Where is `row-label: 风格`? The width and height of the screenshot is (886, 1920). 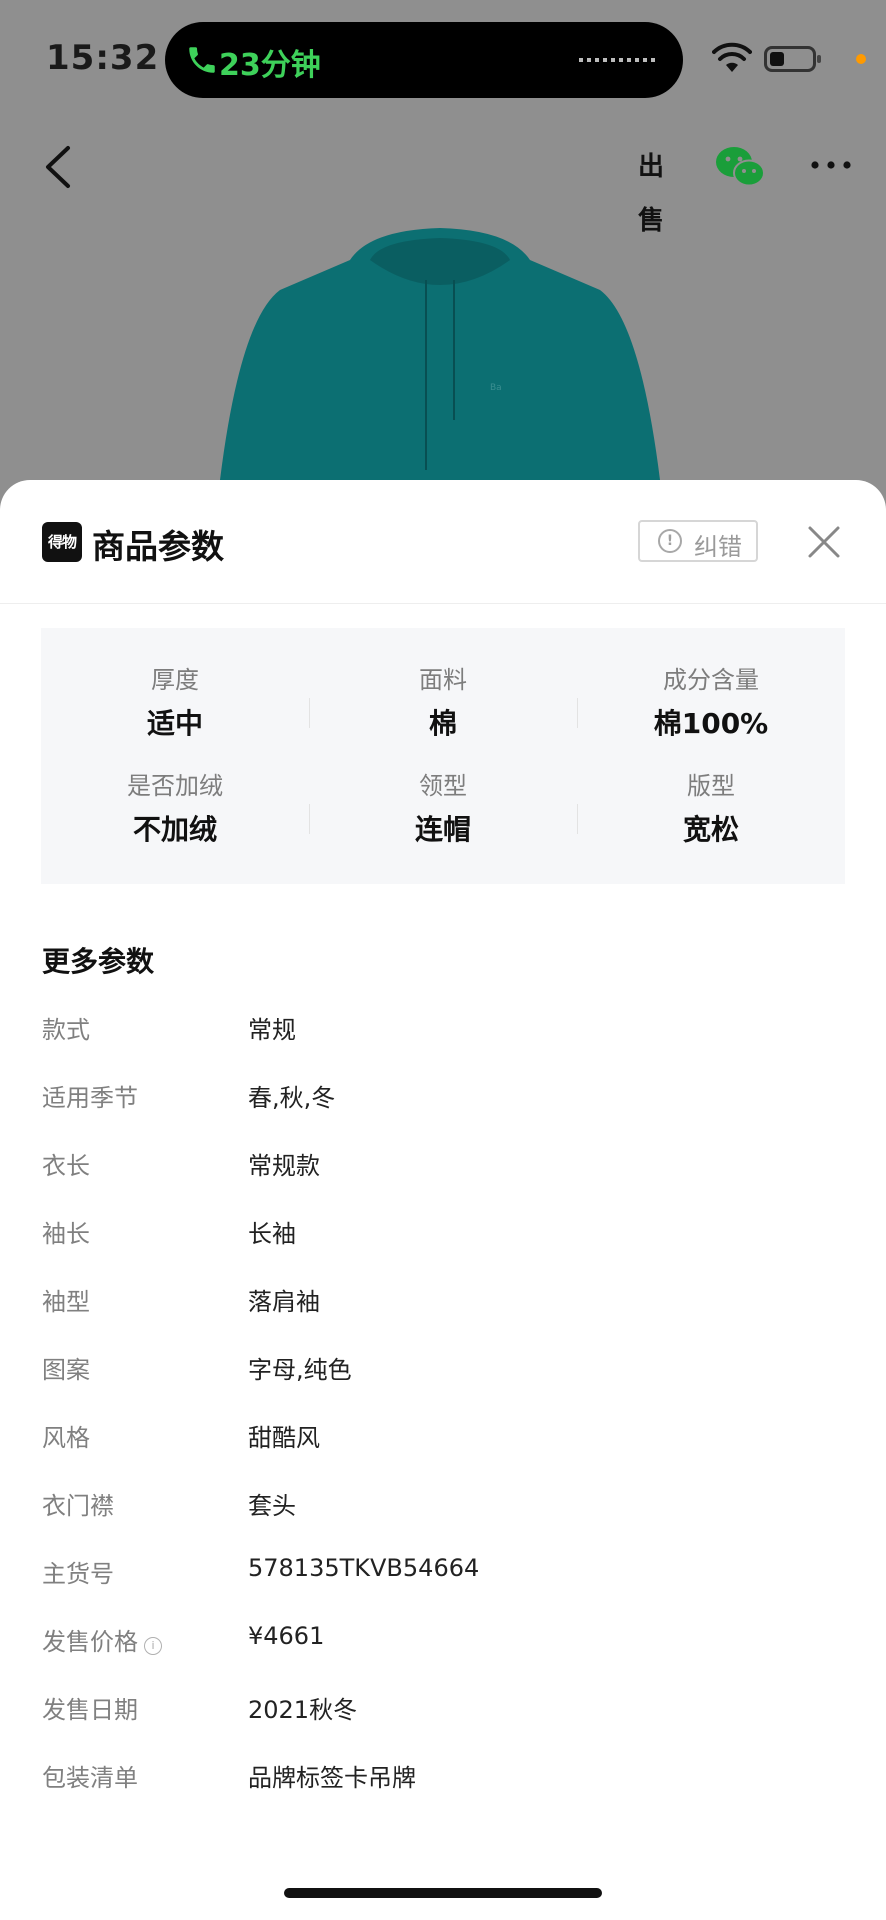 row-label: 风格 is located at coordinates (66, 1438).